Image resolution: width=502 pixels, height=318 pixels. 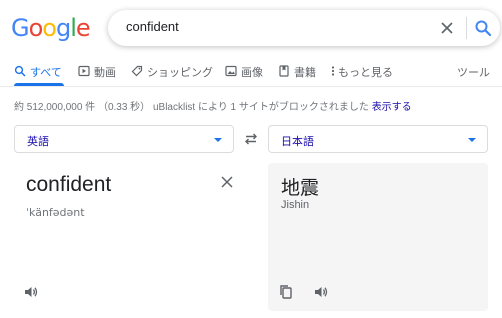 I want to click on tools-button: ツール, so click(x=473, y=72).